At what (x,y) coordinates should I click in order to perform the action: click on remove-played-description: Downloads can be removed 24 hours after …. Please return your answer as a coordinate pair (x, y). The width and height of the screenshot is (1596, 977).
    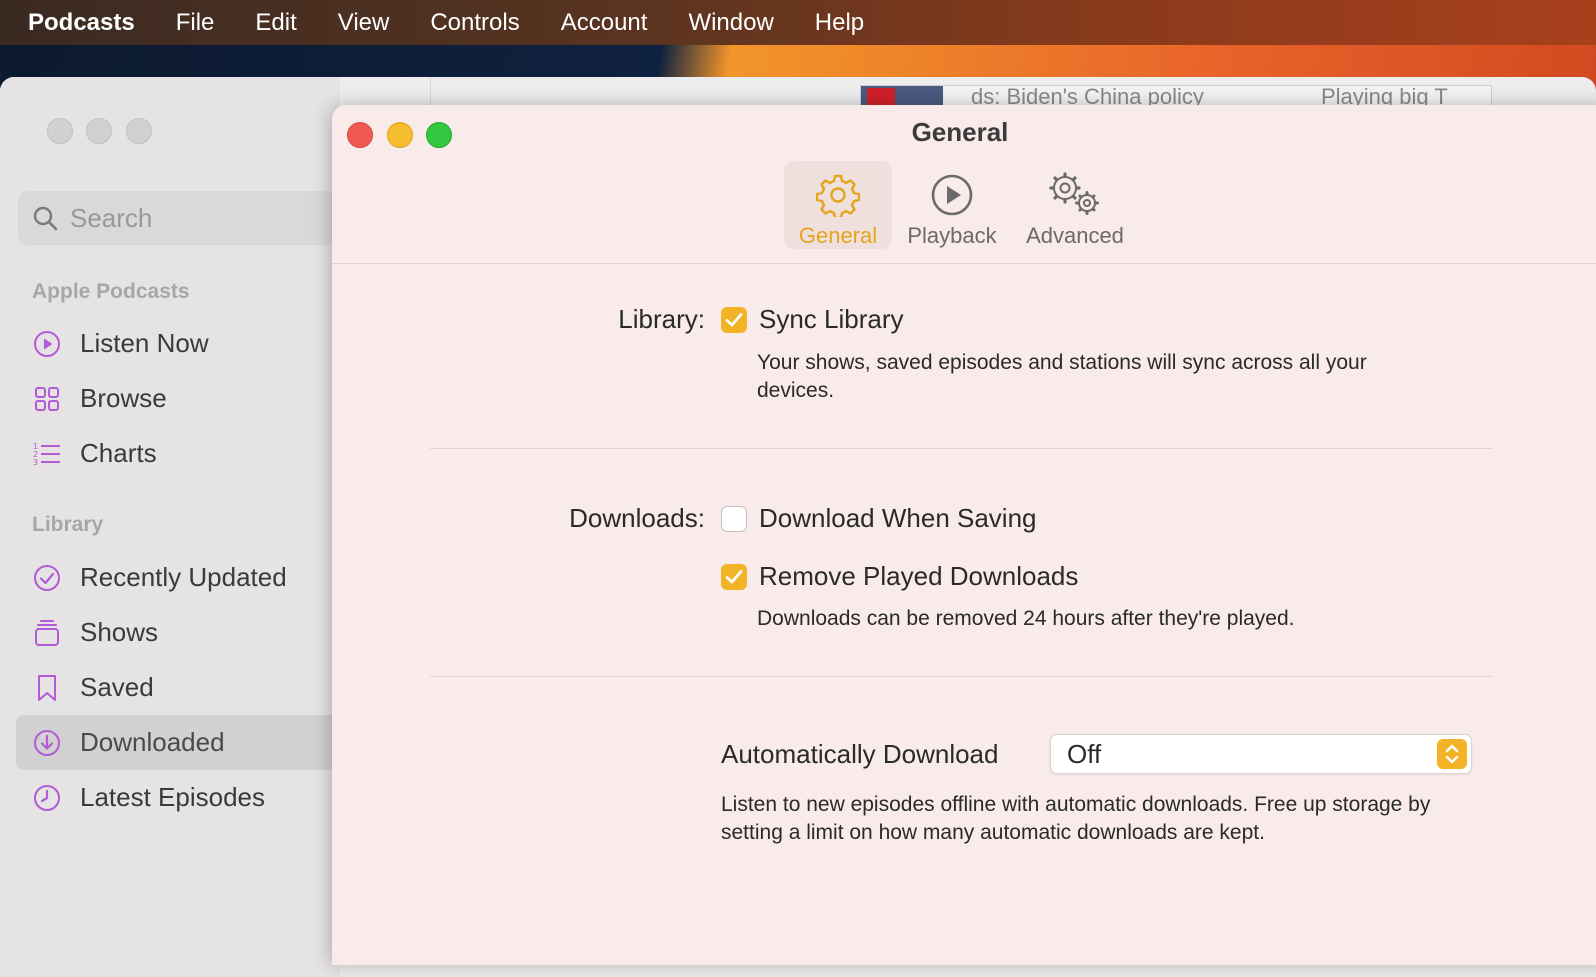
    Looking at the image, I should click on (1026, 618).